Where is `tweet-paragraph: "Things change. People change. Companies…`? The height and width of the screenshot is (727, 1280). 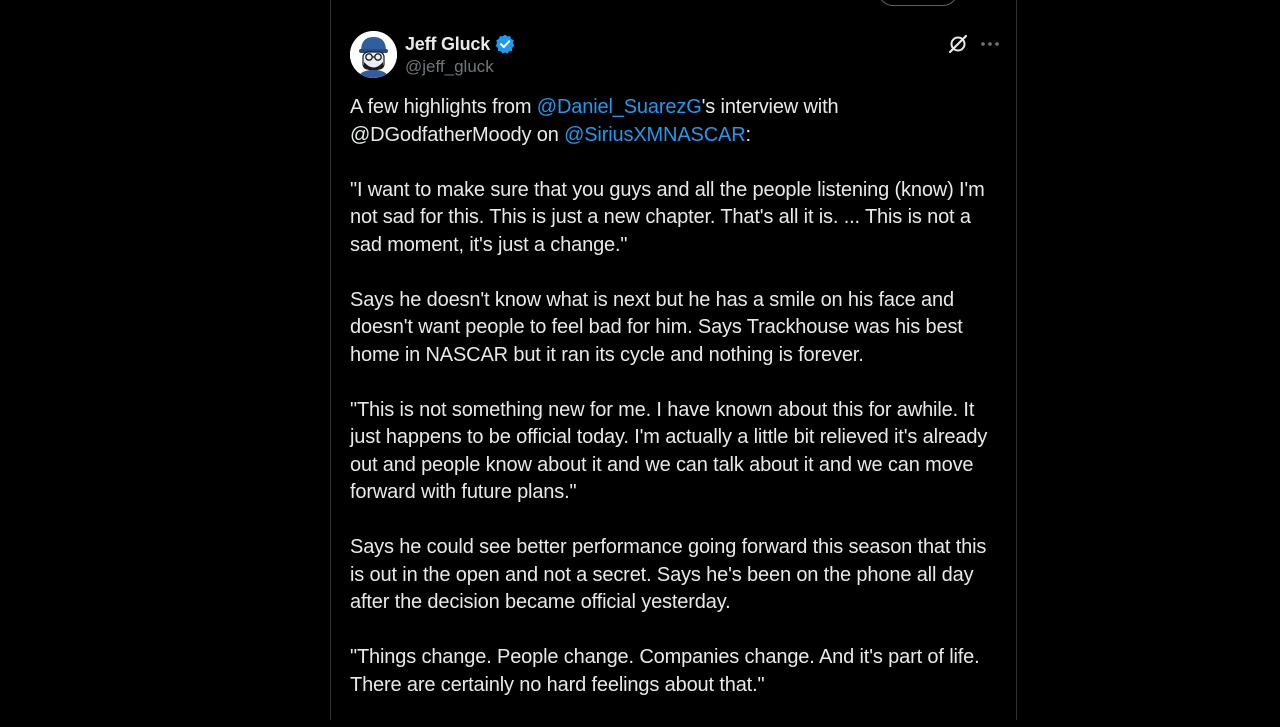
tweet-paragraph: "Things change. People change. Companies… is located at coordinates (665, 671).